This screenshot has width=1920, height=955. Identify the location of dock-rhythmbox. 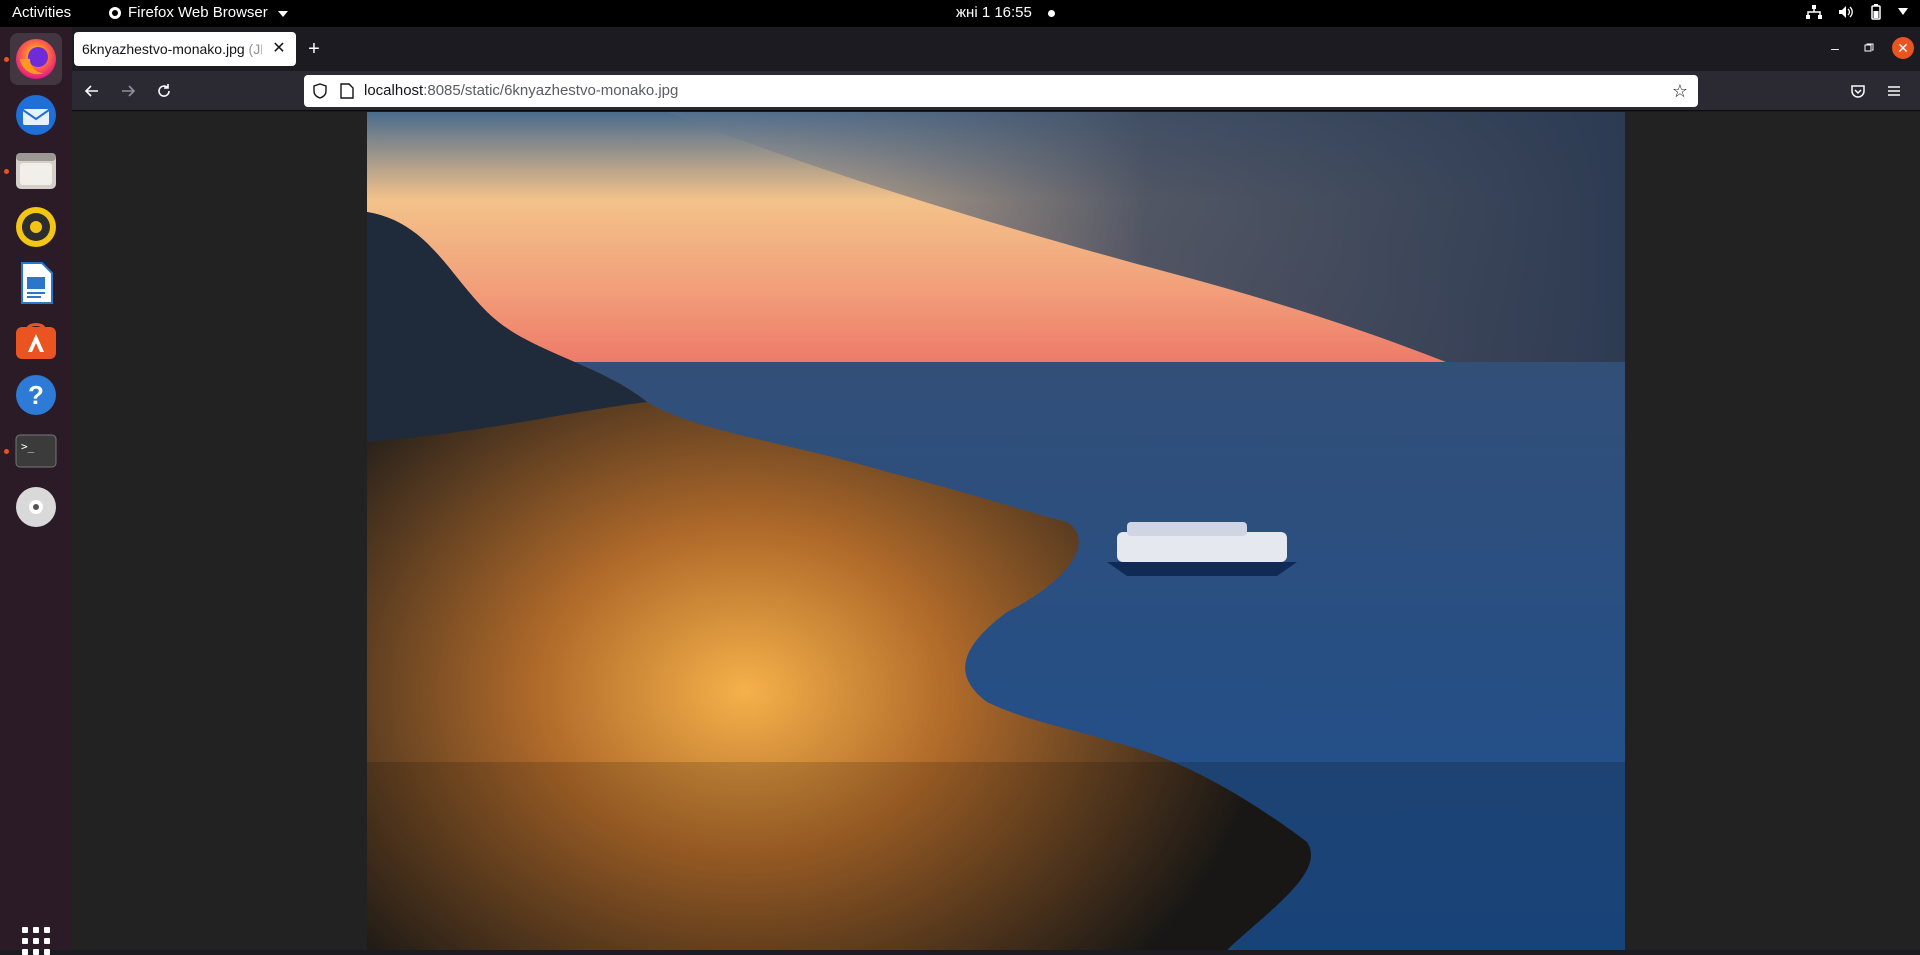
(36, 227).